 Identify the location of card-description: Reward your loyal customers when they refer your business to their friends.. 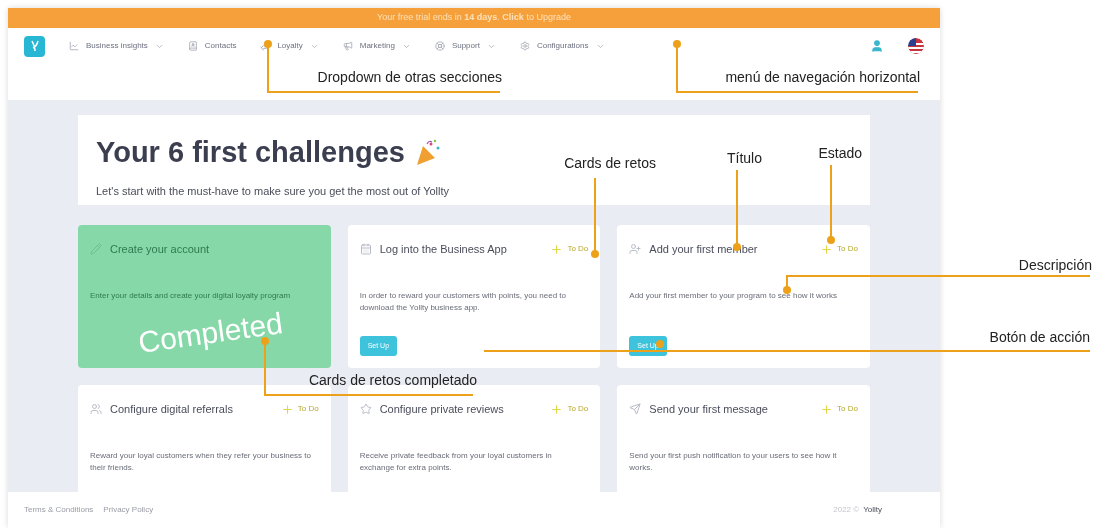
(201, 461).